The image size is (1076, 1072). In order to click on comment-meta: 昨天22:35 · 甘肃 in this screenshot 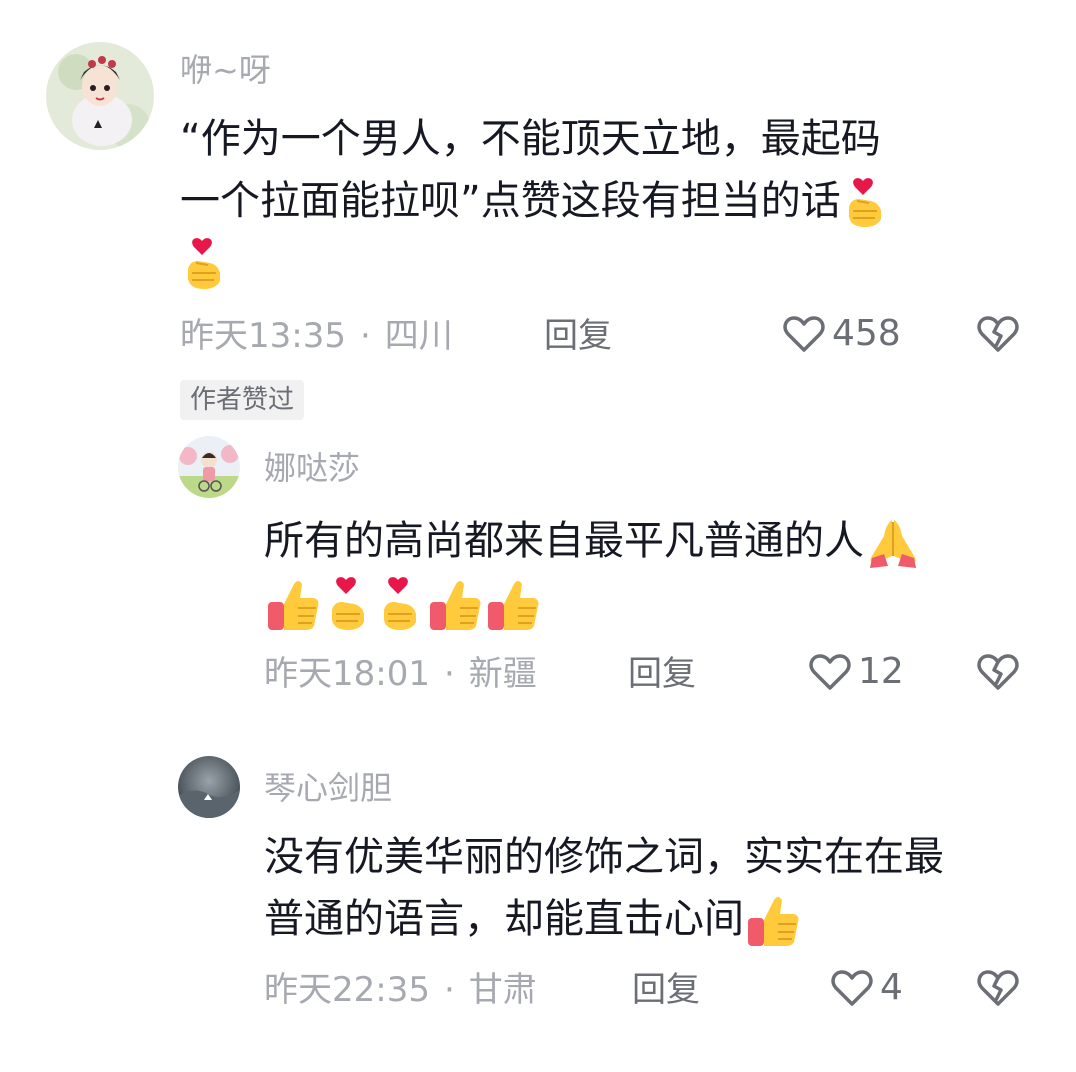, I will do `click(400, 990)`.